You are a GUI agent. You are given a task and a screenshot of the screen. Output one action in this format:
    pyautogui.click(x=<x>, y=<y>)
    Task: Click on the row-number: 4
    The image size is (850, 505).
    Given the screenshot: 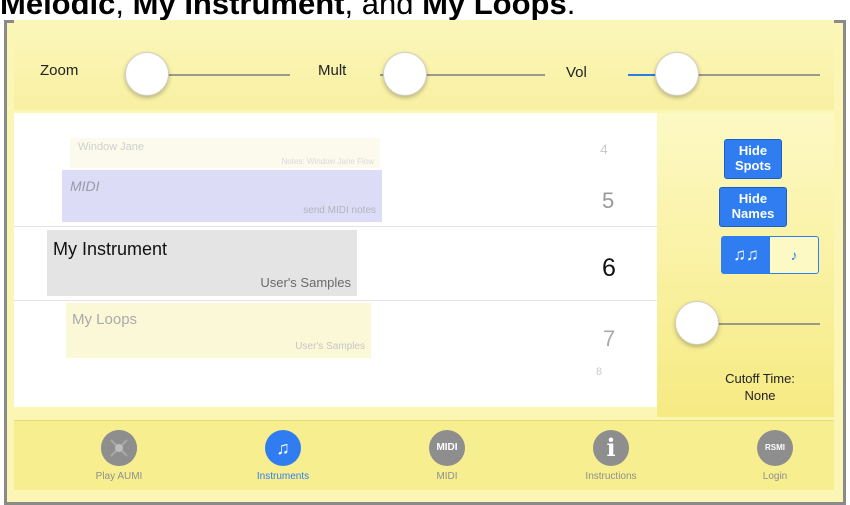 What is the action you would take?
    pyautogui.click(x=604, y=149)
    